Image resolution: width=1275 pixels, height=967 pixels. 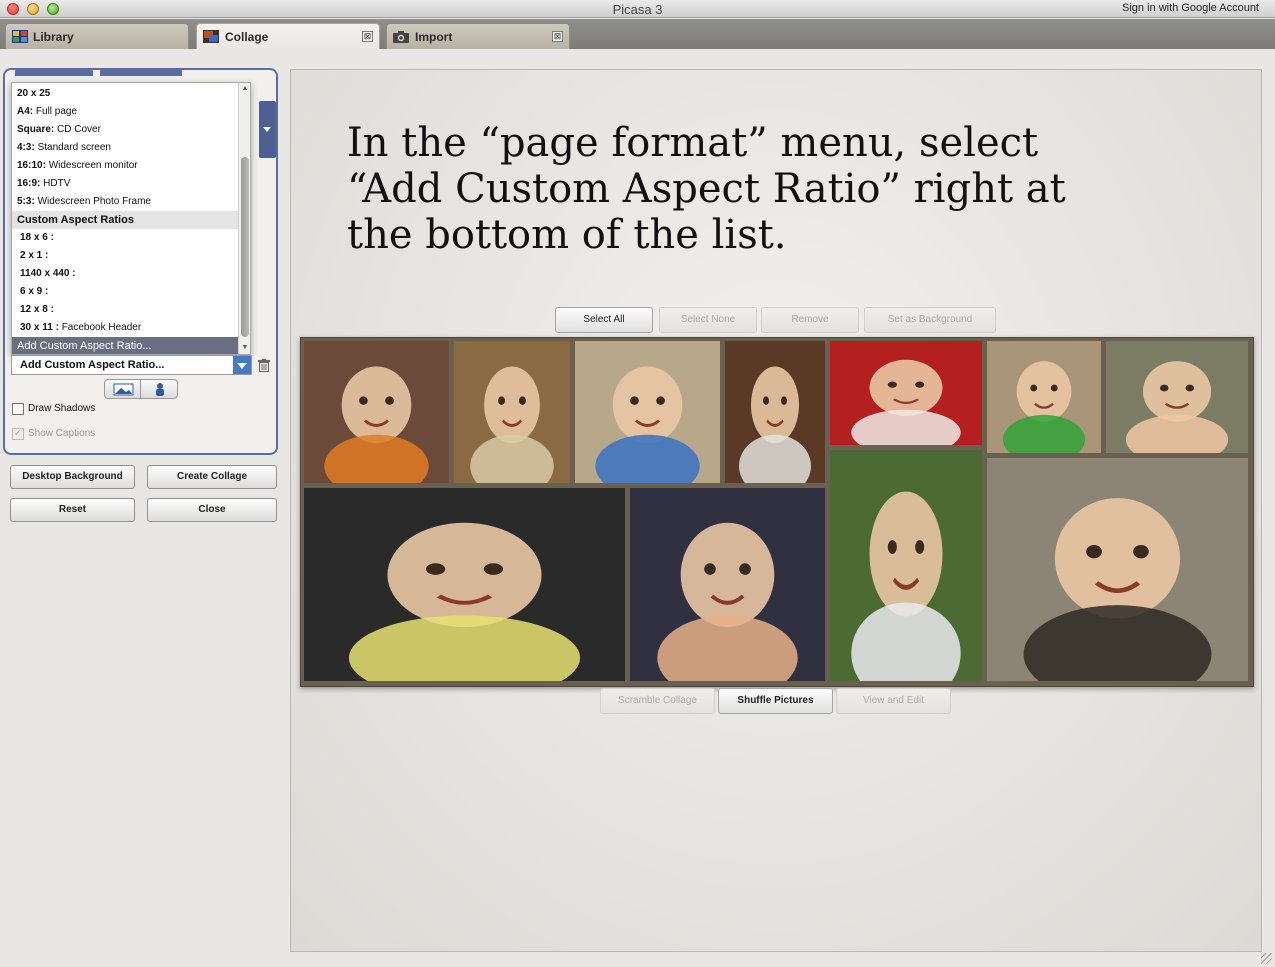 I want to click on portrait-button, so click(x=160, y=389).